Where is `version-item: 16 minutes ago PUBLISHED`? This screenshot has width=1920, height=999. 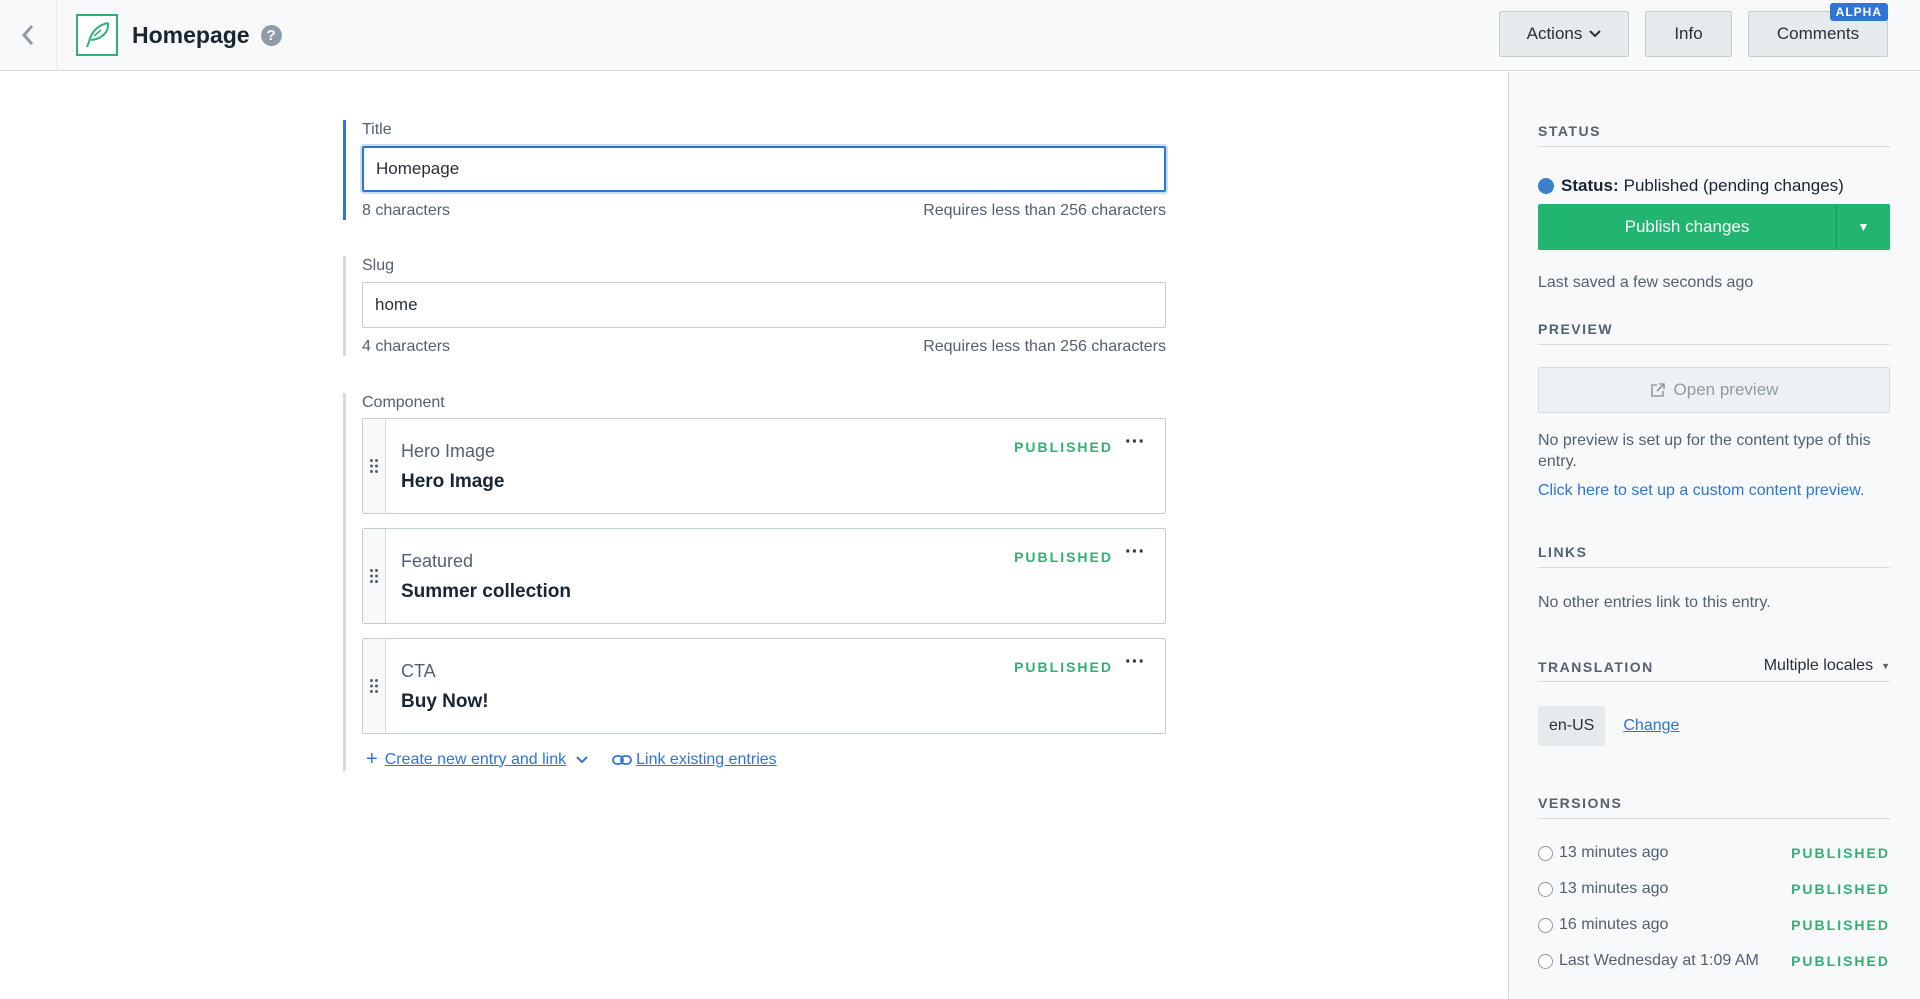
version-item: 16 minutes ago PUBLISHED is located at coordinates (1714, 925).